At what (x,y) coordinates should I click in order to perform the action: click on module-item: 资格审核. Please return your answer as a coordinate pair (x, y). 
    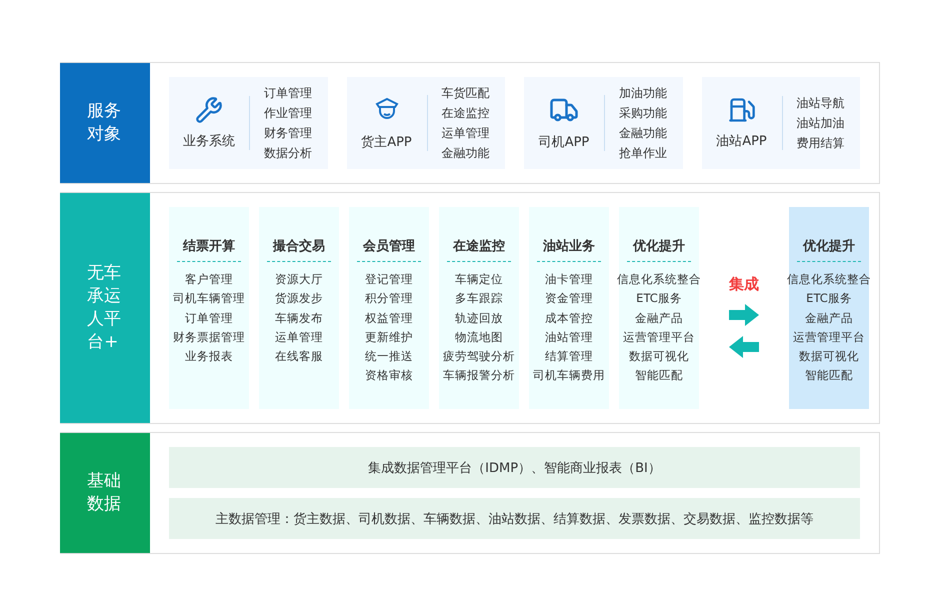
    Looking at the image, I should click on (389, 375).